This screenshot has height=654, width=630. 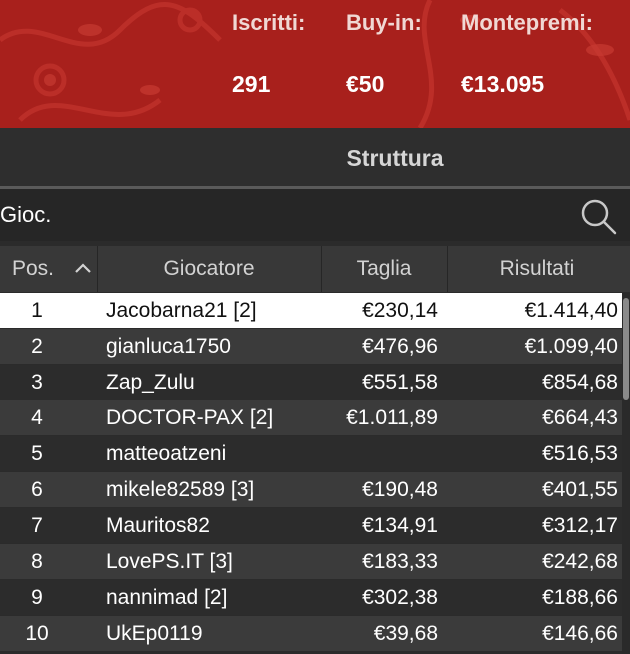 I want to click on row-result: €854,68, so click(x=580, y=382).